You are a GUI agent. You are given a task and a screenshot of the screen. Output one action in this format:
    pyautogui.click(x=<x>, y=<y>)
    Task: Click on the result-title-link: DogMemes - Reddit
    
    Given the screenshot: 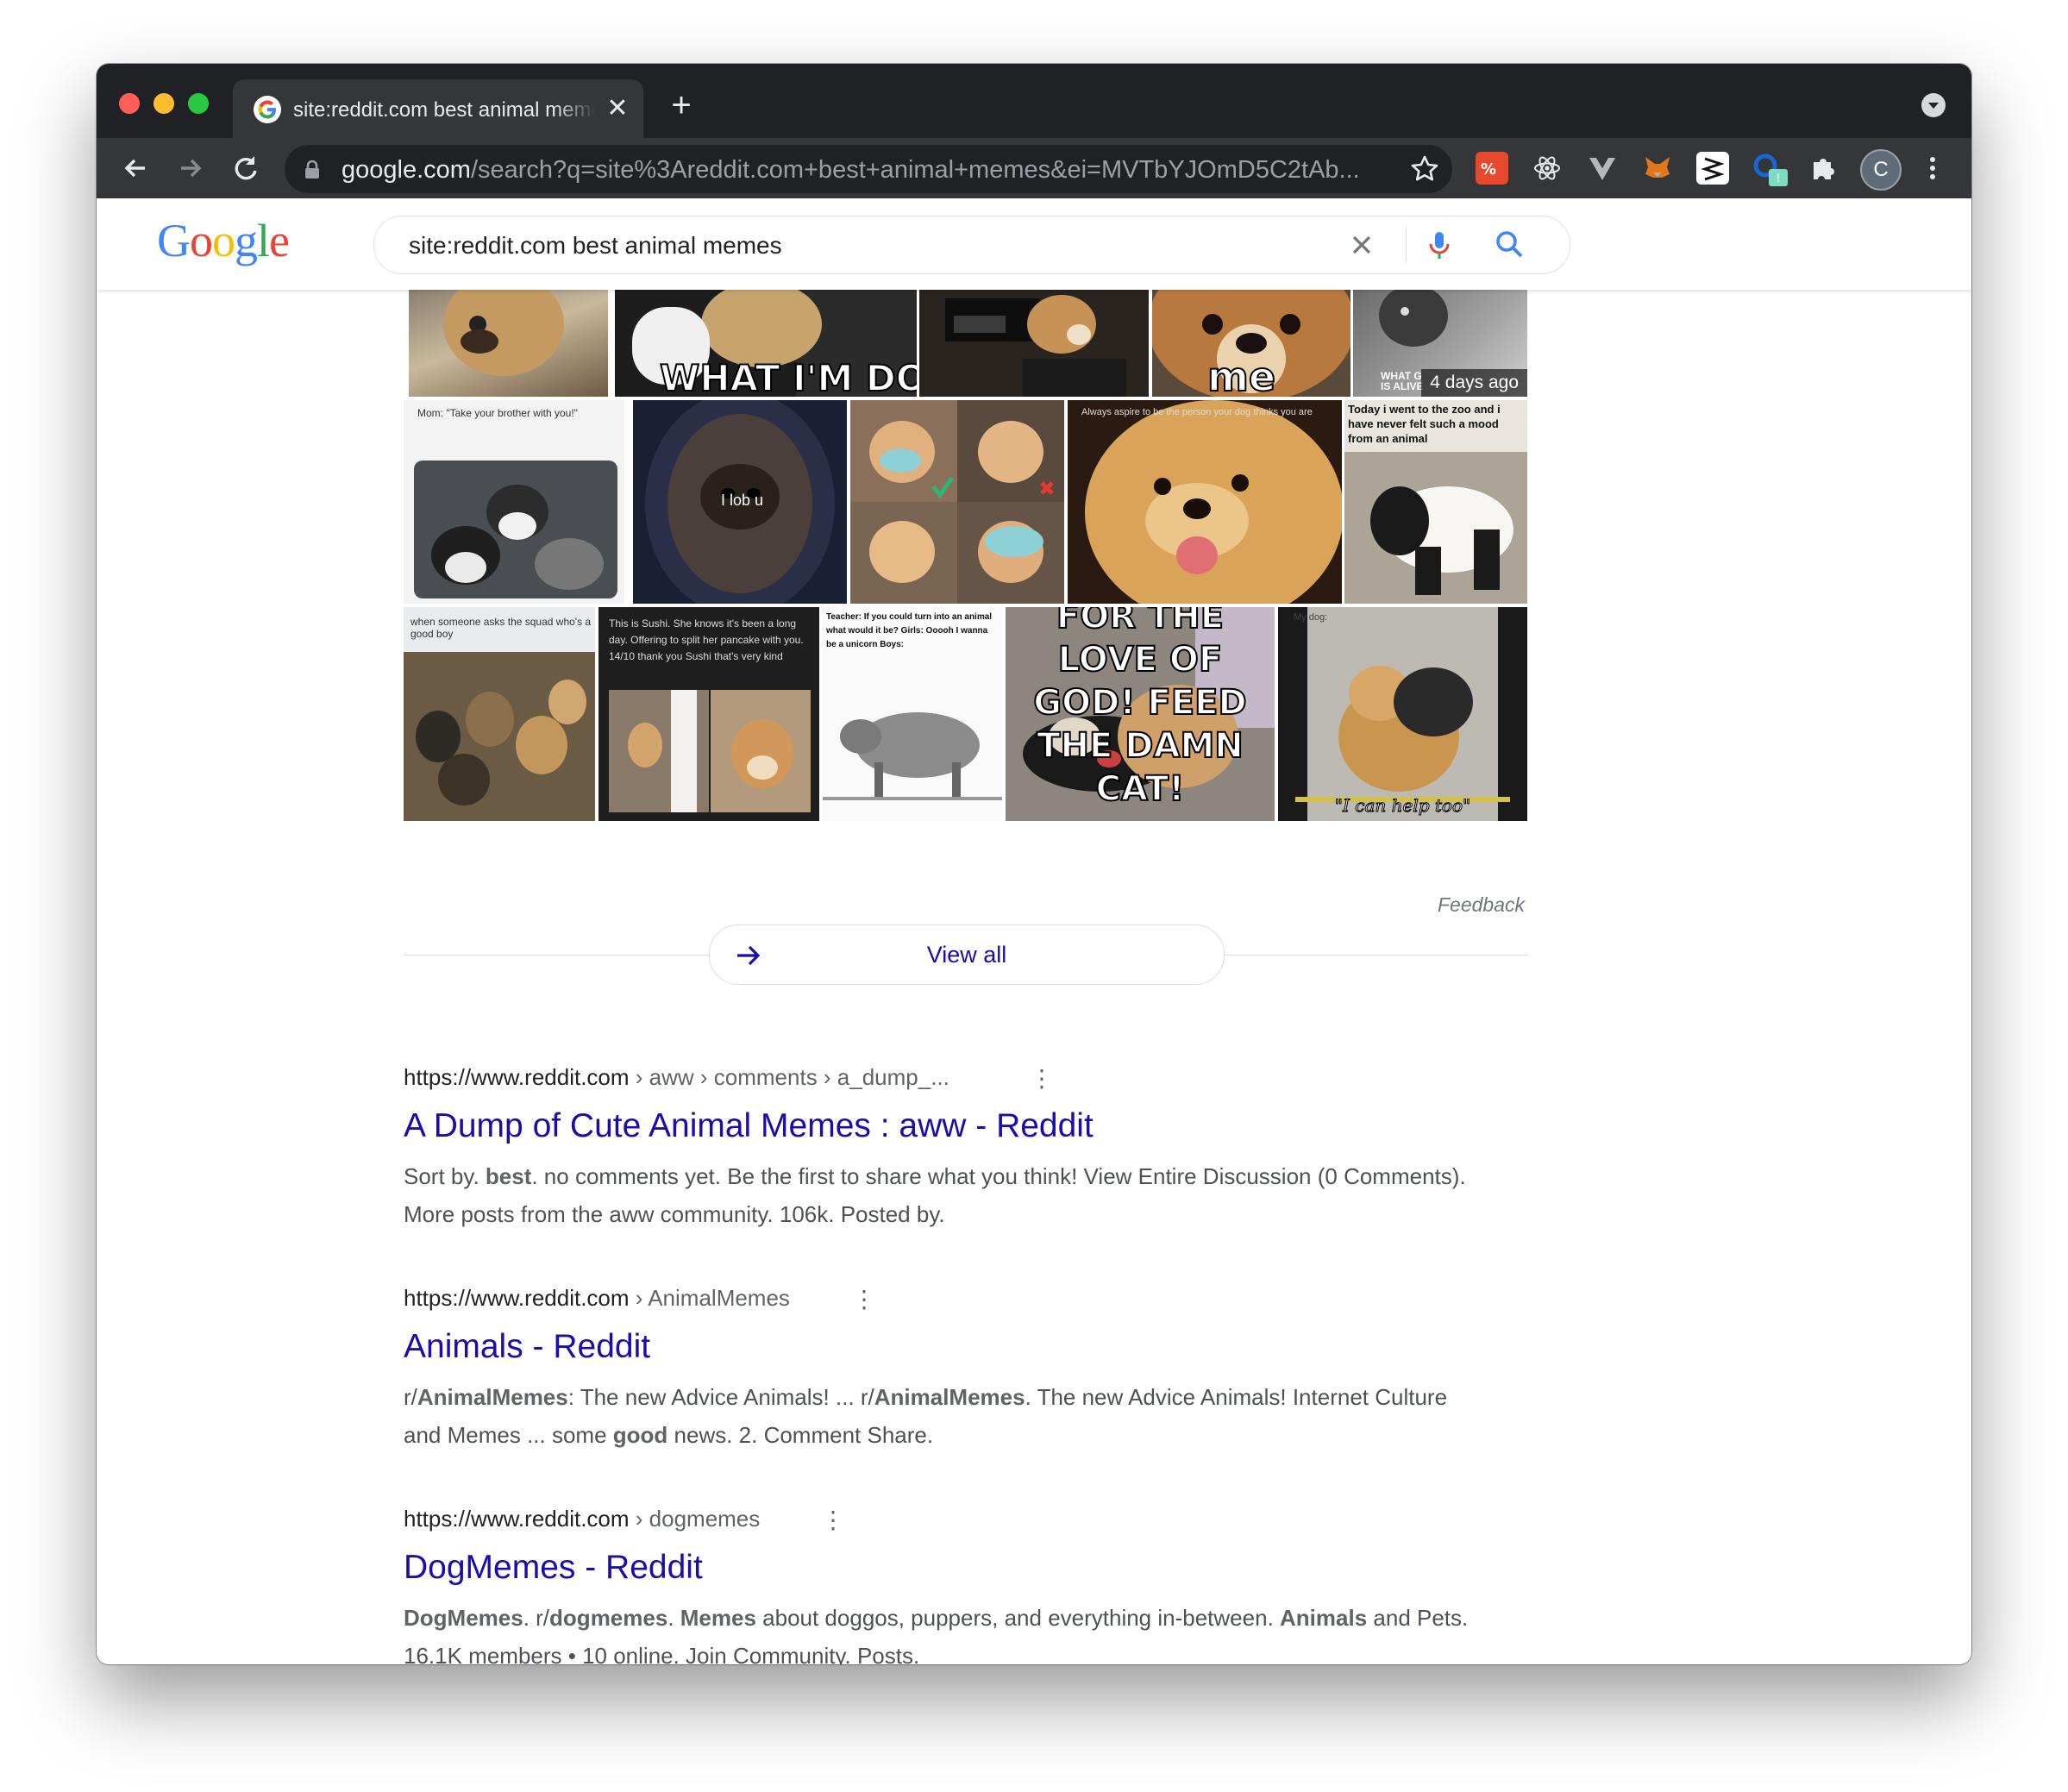 What is the action you would take?
    pyautogui.click(x=938, y=1571)
    